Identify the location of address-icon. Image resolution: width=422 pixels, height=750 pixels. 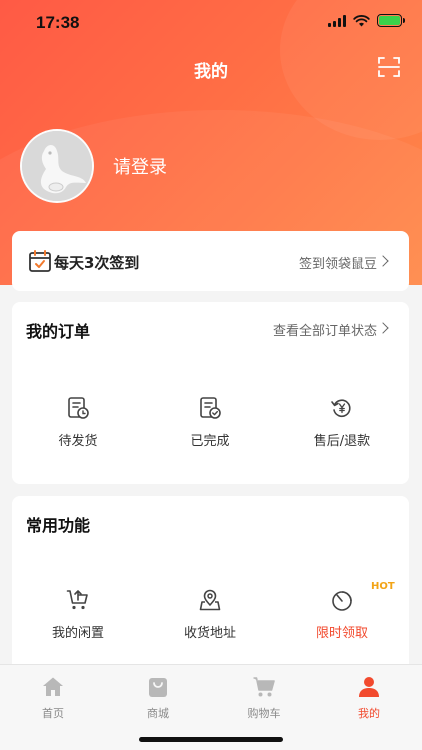
(210, 600).